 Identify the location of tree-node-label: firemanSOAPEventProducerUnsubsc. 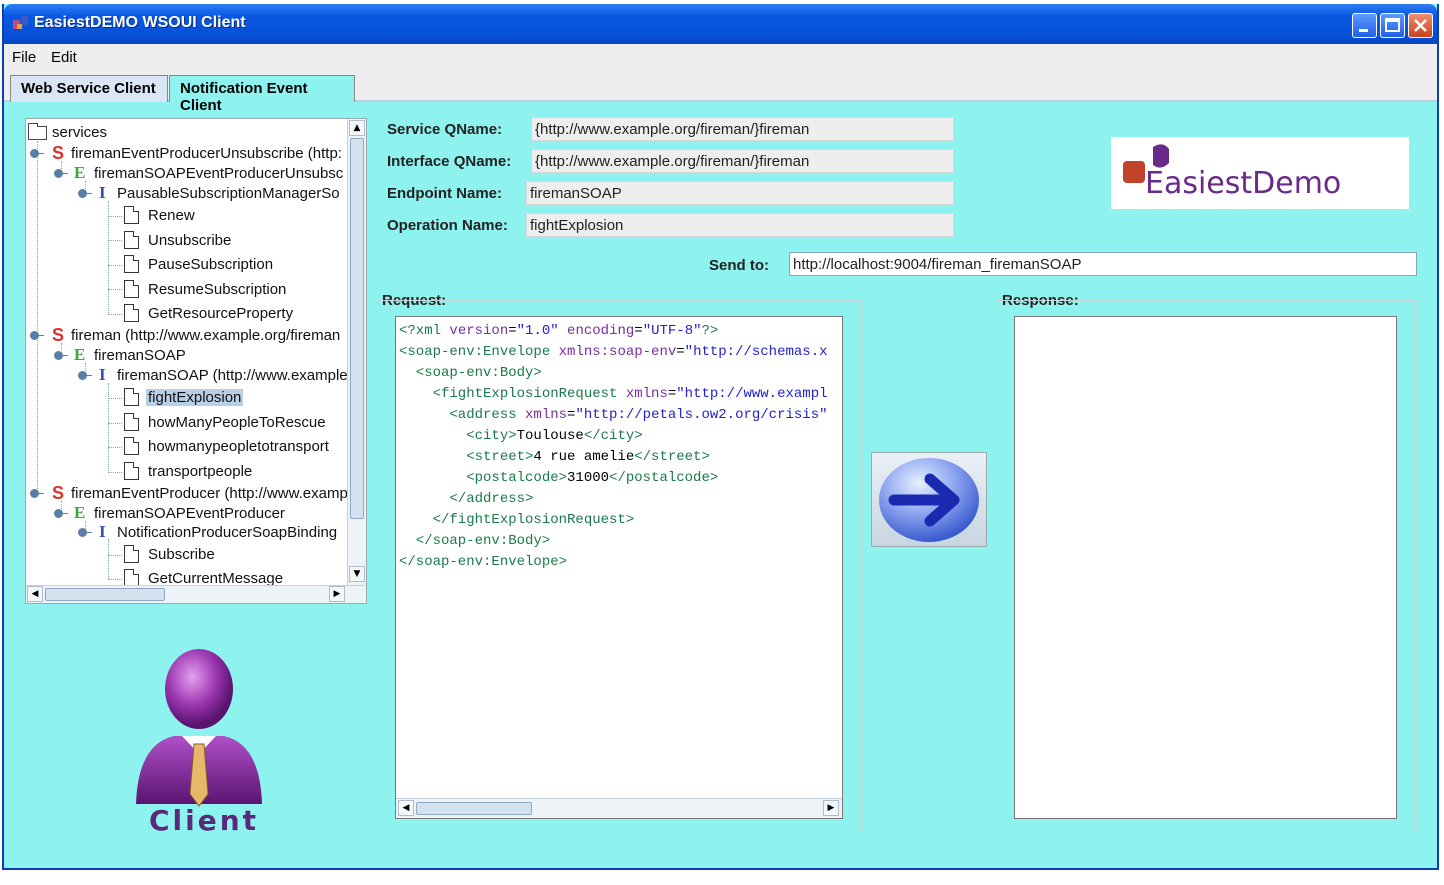
(219, 173).